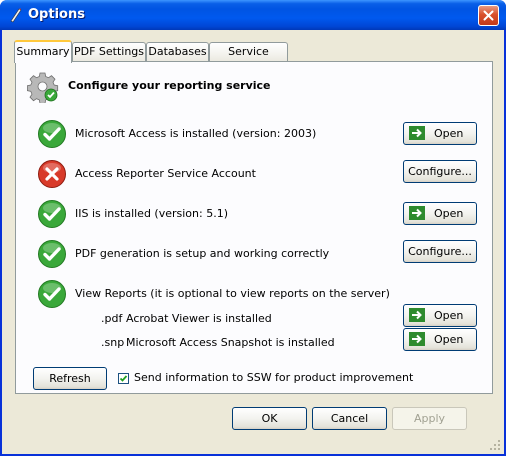 Image resolution: width=506 pixels, height=458 pixels. What do you see at coordinates (16, 15) in the screenshot?
I see `app-icon` at bounding box center [16, 15].